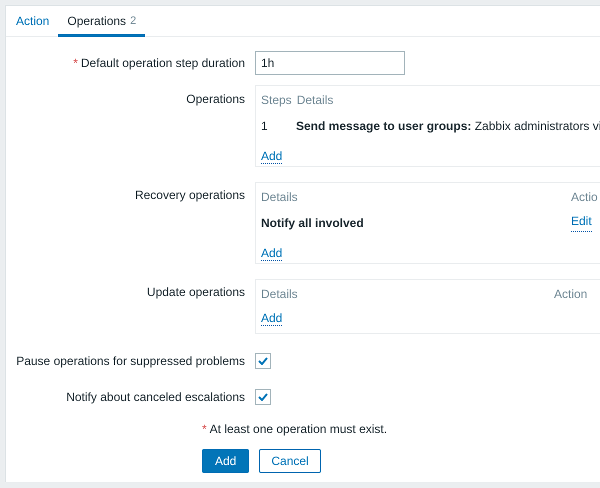 The image size is (600, 488). Describe the element at coordinates (295, 429) in the screenshot. I see `required-note: * At least one operation must exist.` at that location.